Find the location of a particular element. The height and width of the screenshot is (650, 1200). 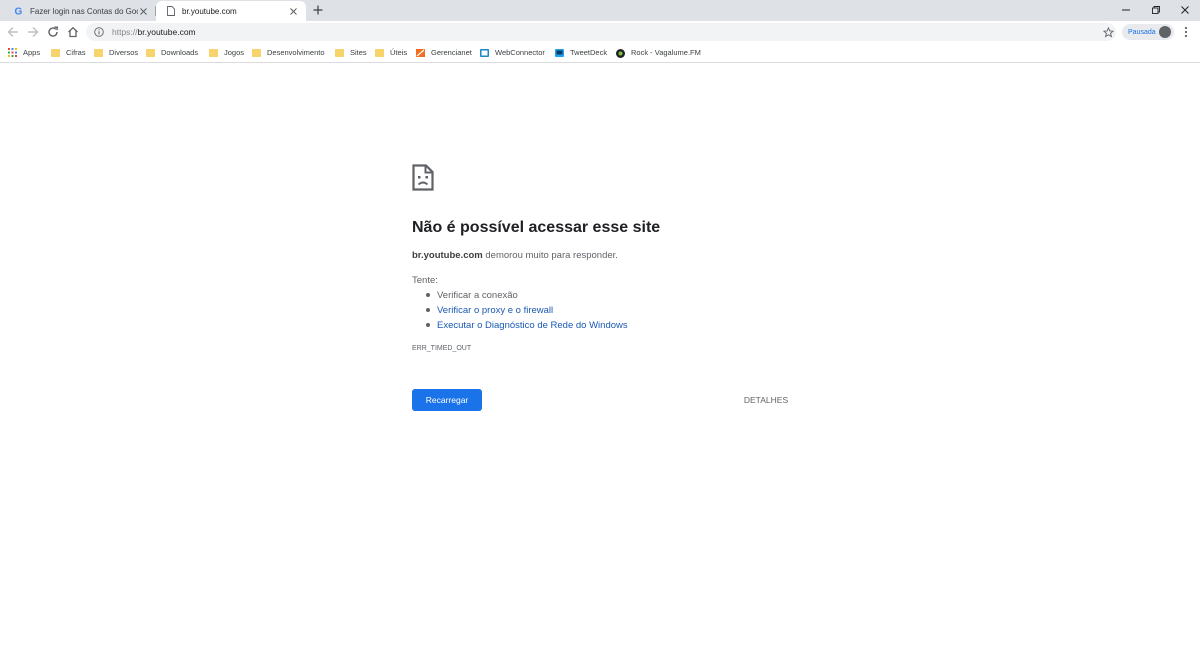

toolbar: https:// br.youtube.com Pausada is located at coordinates (600, 32).